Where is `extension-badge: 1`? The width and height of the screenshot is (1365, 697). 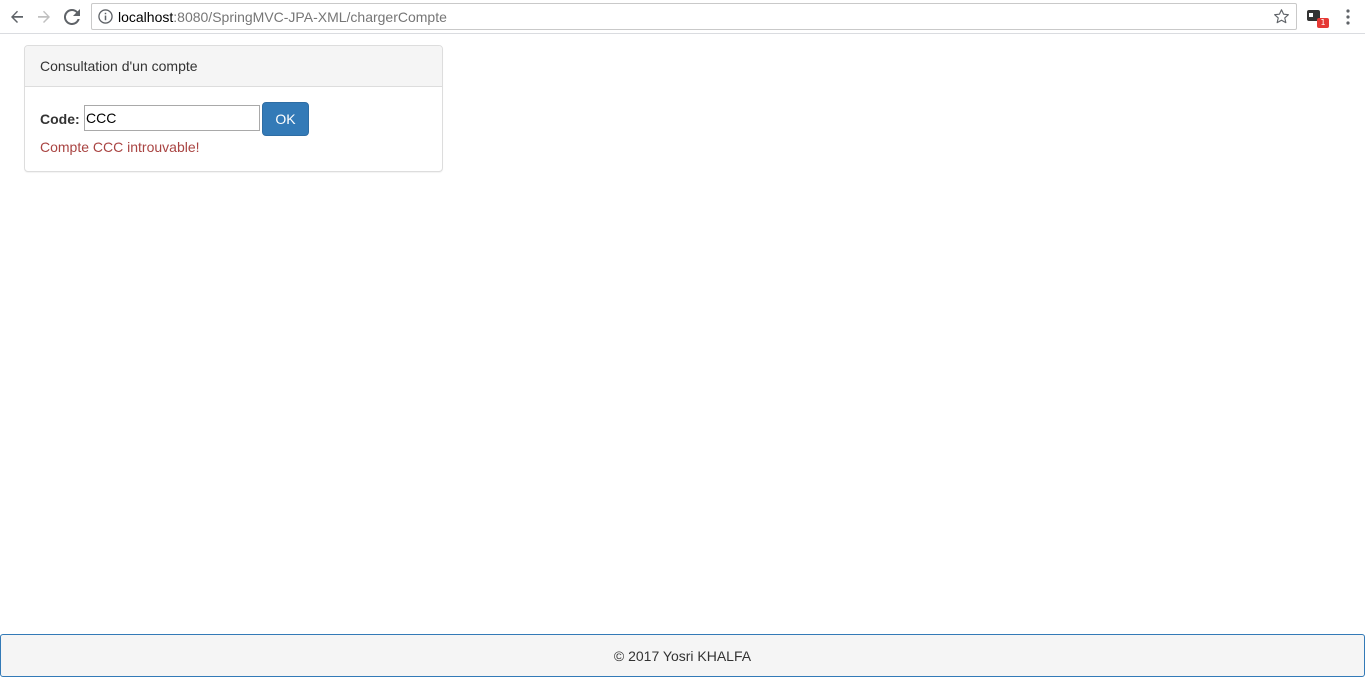
extension-badge: 1 is located at coordinates (1323, 23).